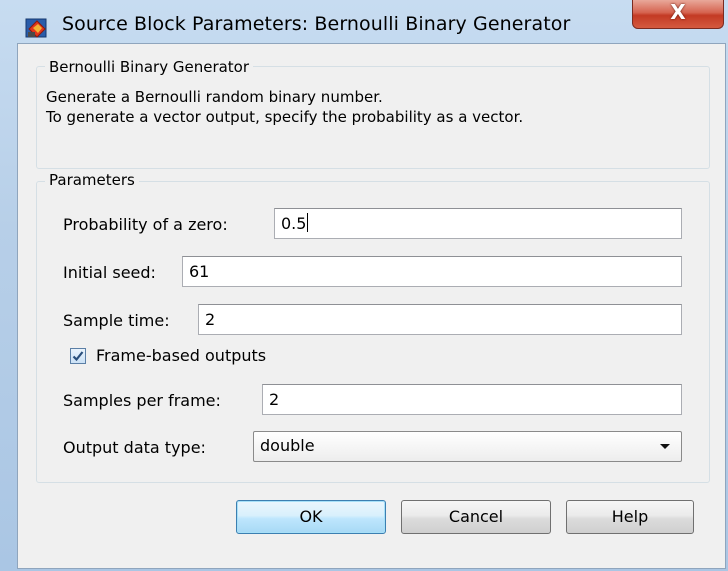 The image size is (728, 571). I want to click on samples-per-frame-input: 2, so click(472, 399).